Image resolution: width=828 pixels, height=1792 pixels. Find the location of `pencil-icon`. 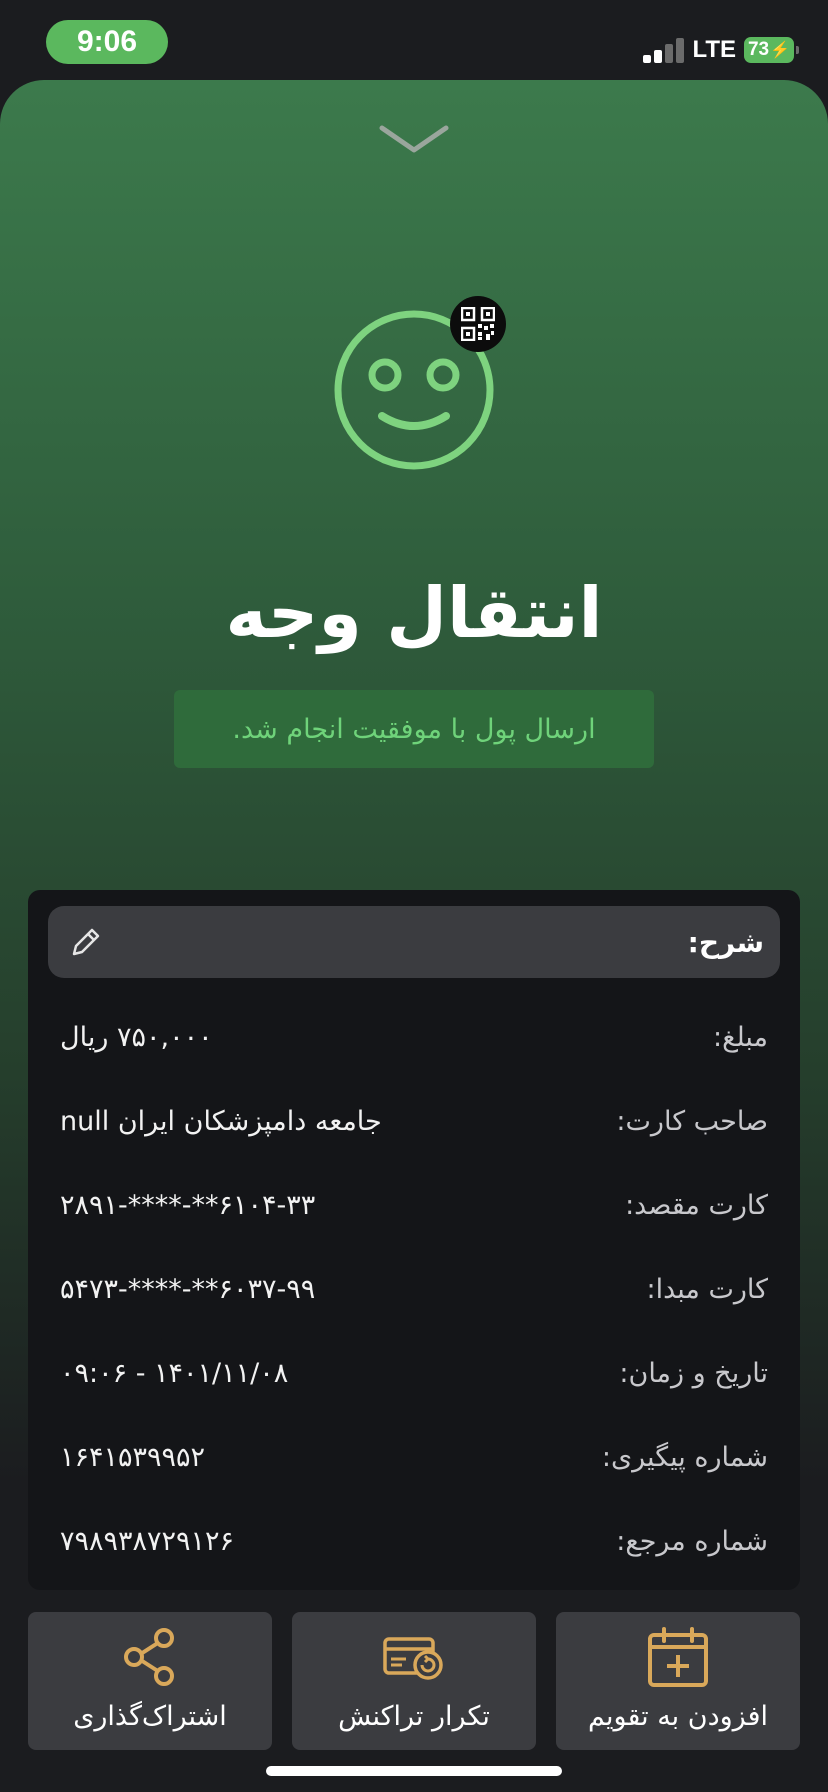

pencil-icon is located at coordinates (86, 942).